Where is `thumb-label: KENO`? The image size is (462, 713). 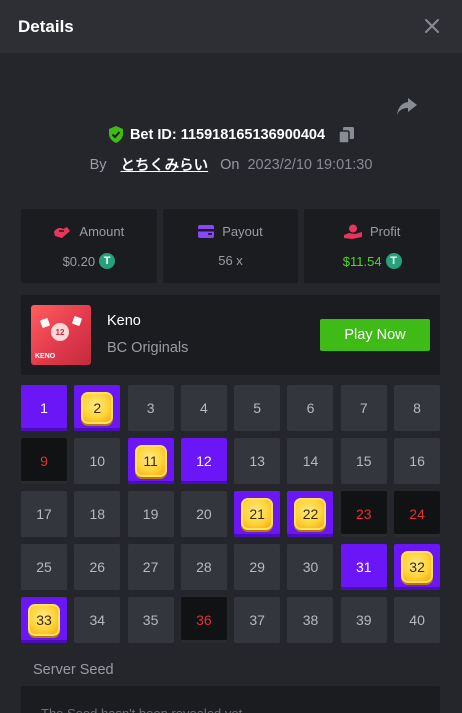 thumb-label: KENO is located at coordinates (45, 356).